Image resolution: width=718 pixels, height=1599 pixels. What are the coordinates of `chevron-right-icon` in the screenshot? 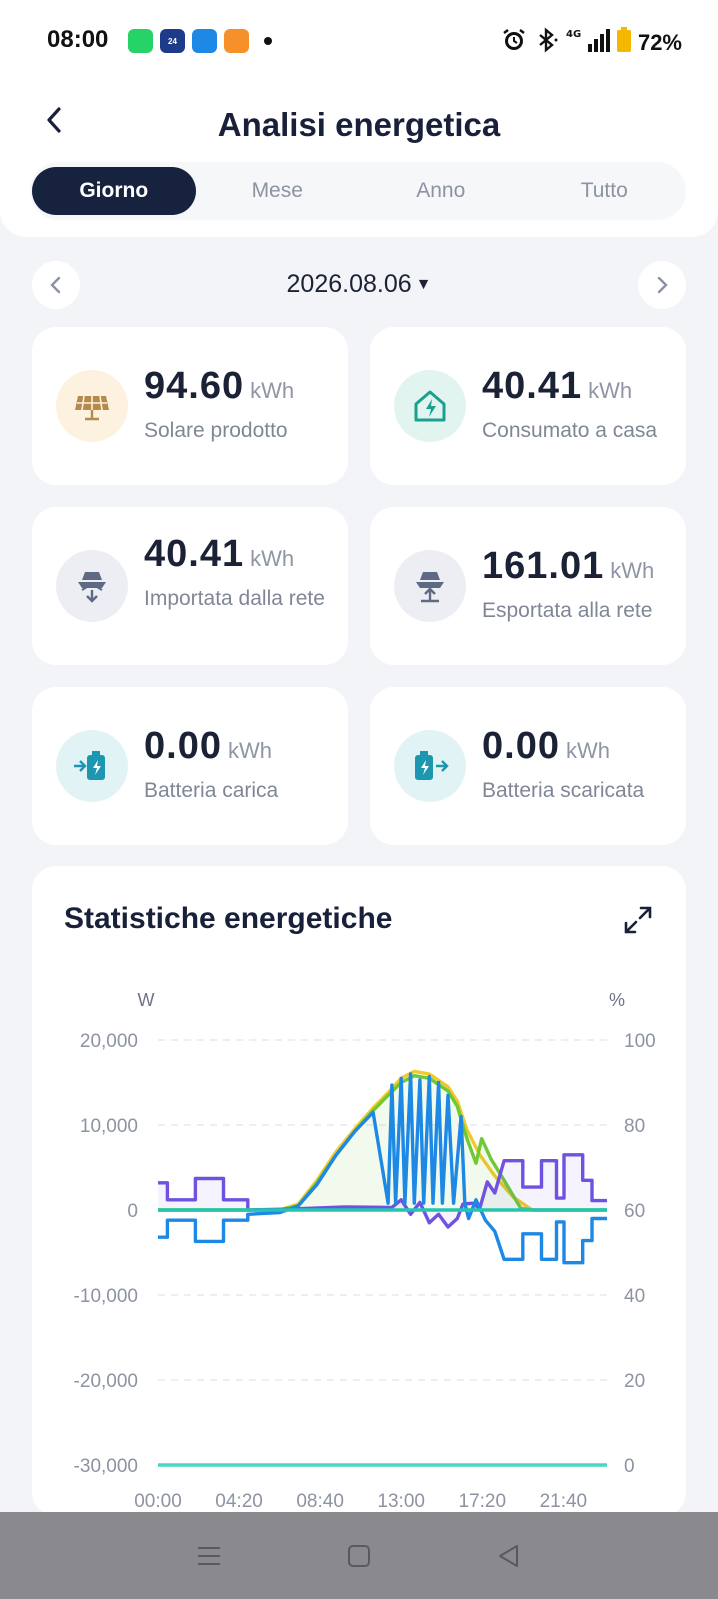 It's located at (662, 285).